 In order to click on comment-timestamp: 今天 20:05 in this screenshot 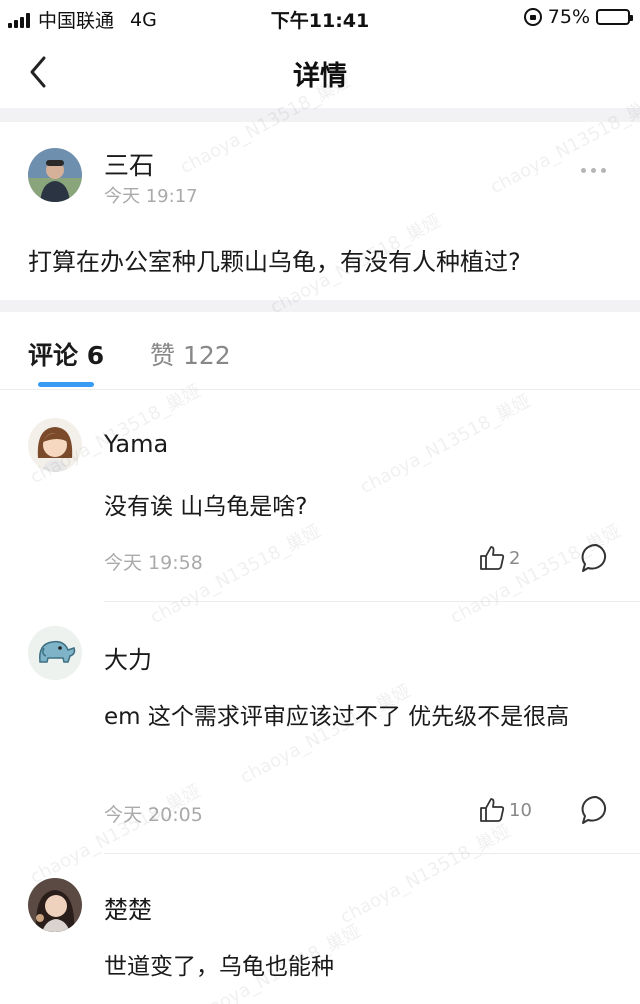, I will do `click(153, 815)`.